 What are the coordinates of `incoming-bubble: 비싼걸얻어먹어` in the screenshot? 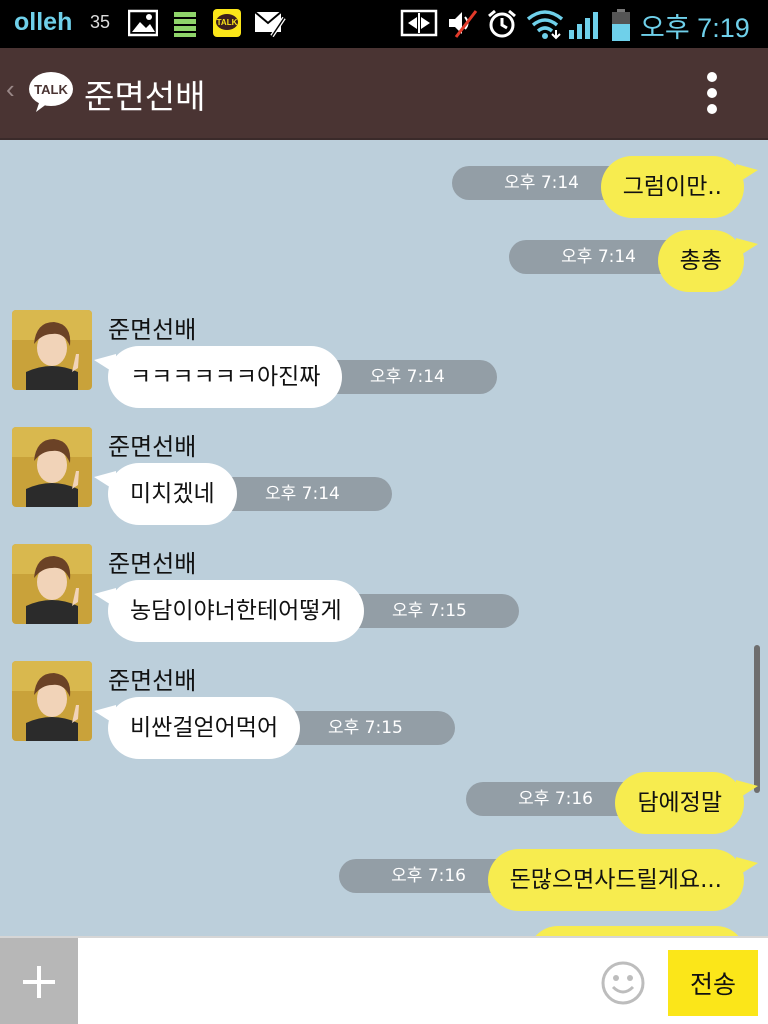 It's located at (197, 728).